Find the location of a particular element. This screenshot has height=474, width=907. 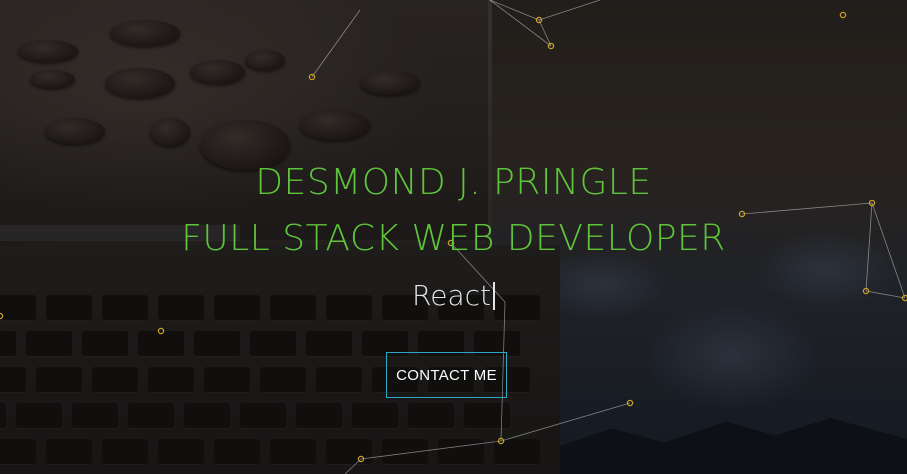

hero-name: DESMOND J. PRINGLE is located at coordinates (453, 182).